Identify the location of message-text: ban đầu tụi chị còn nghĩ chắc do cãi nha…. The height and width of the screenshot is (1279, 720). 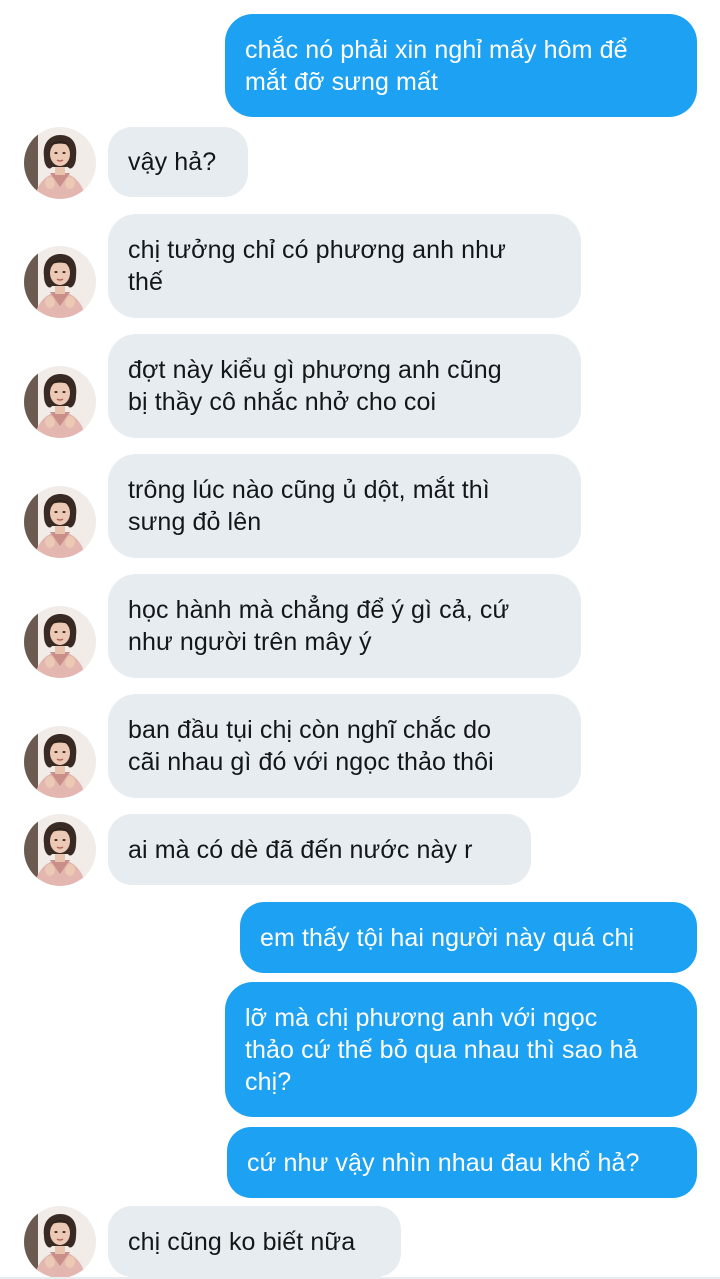
(311, 746).